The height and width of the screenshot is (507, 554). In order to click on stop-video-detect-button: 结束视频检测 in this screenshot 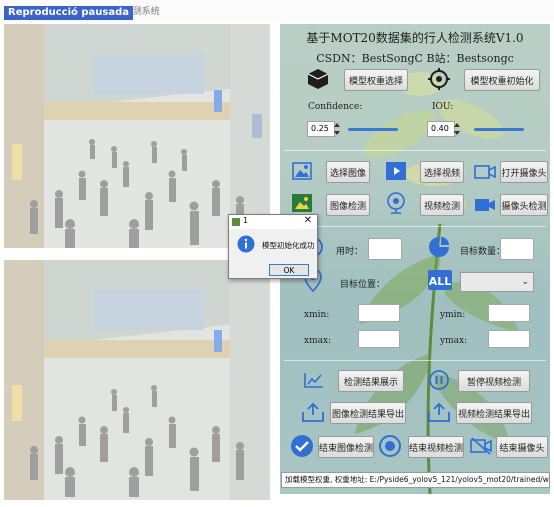, I will do `click(436, 447)`.